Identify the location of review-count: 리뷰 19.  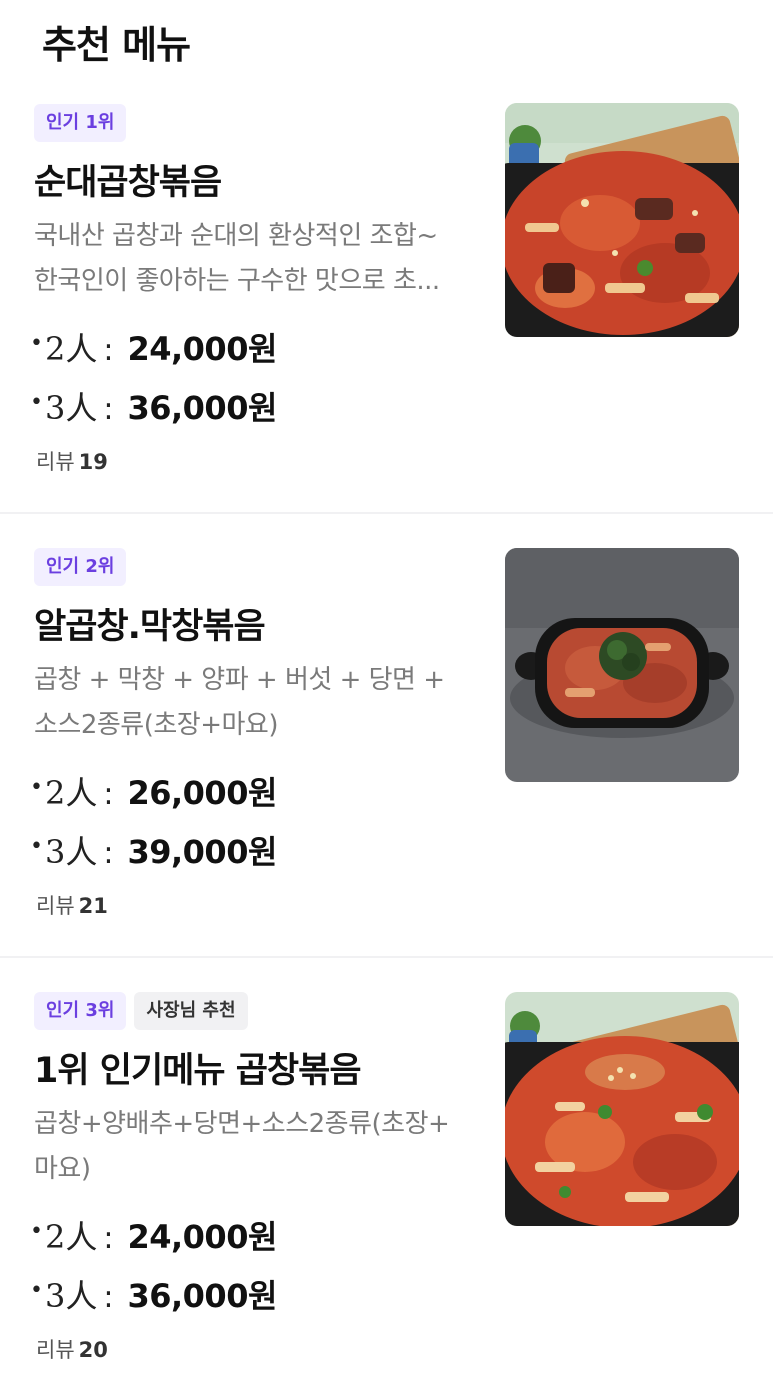
(72, 461).